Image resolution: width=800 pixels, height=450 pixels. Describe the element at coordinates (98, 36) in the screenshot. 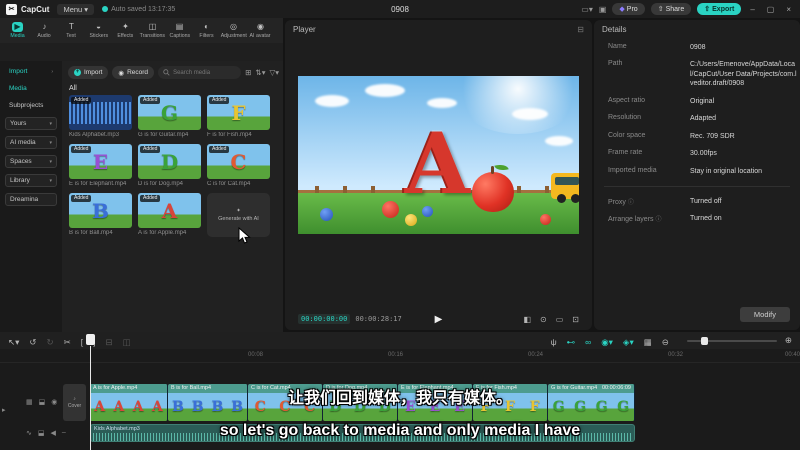

I see `tab-label: Stickers` at that location.